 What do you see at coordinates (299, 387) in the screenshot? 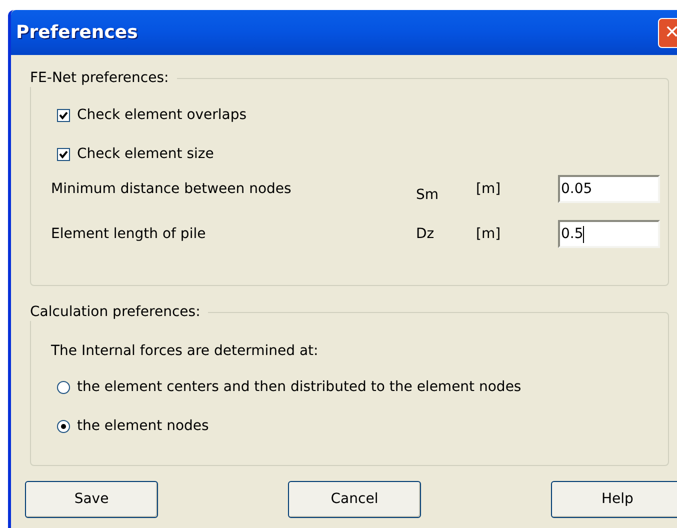
I see `radio-label: the element centers and then distributed to the element nodes` at bounding box center [299, 387].